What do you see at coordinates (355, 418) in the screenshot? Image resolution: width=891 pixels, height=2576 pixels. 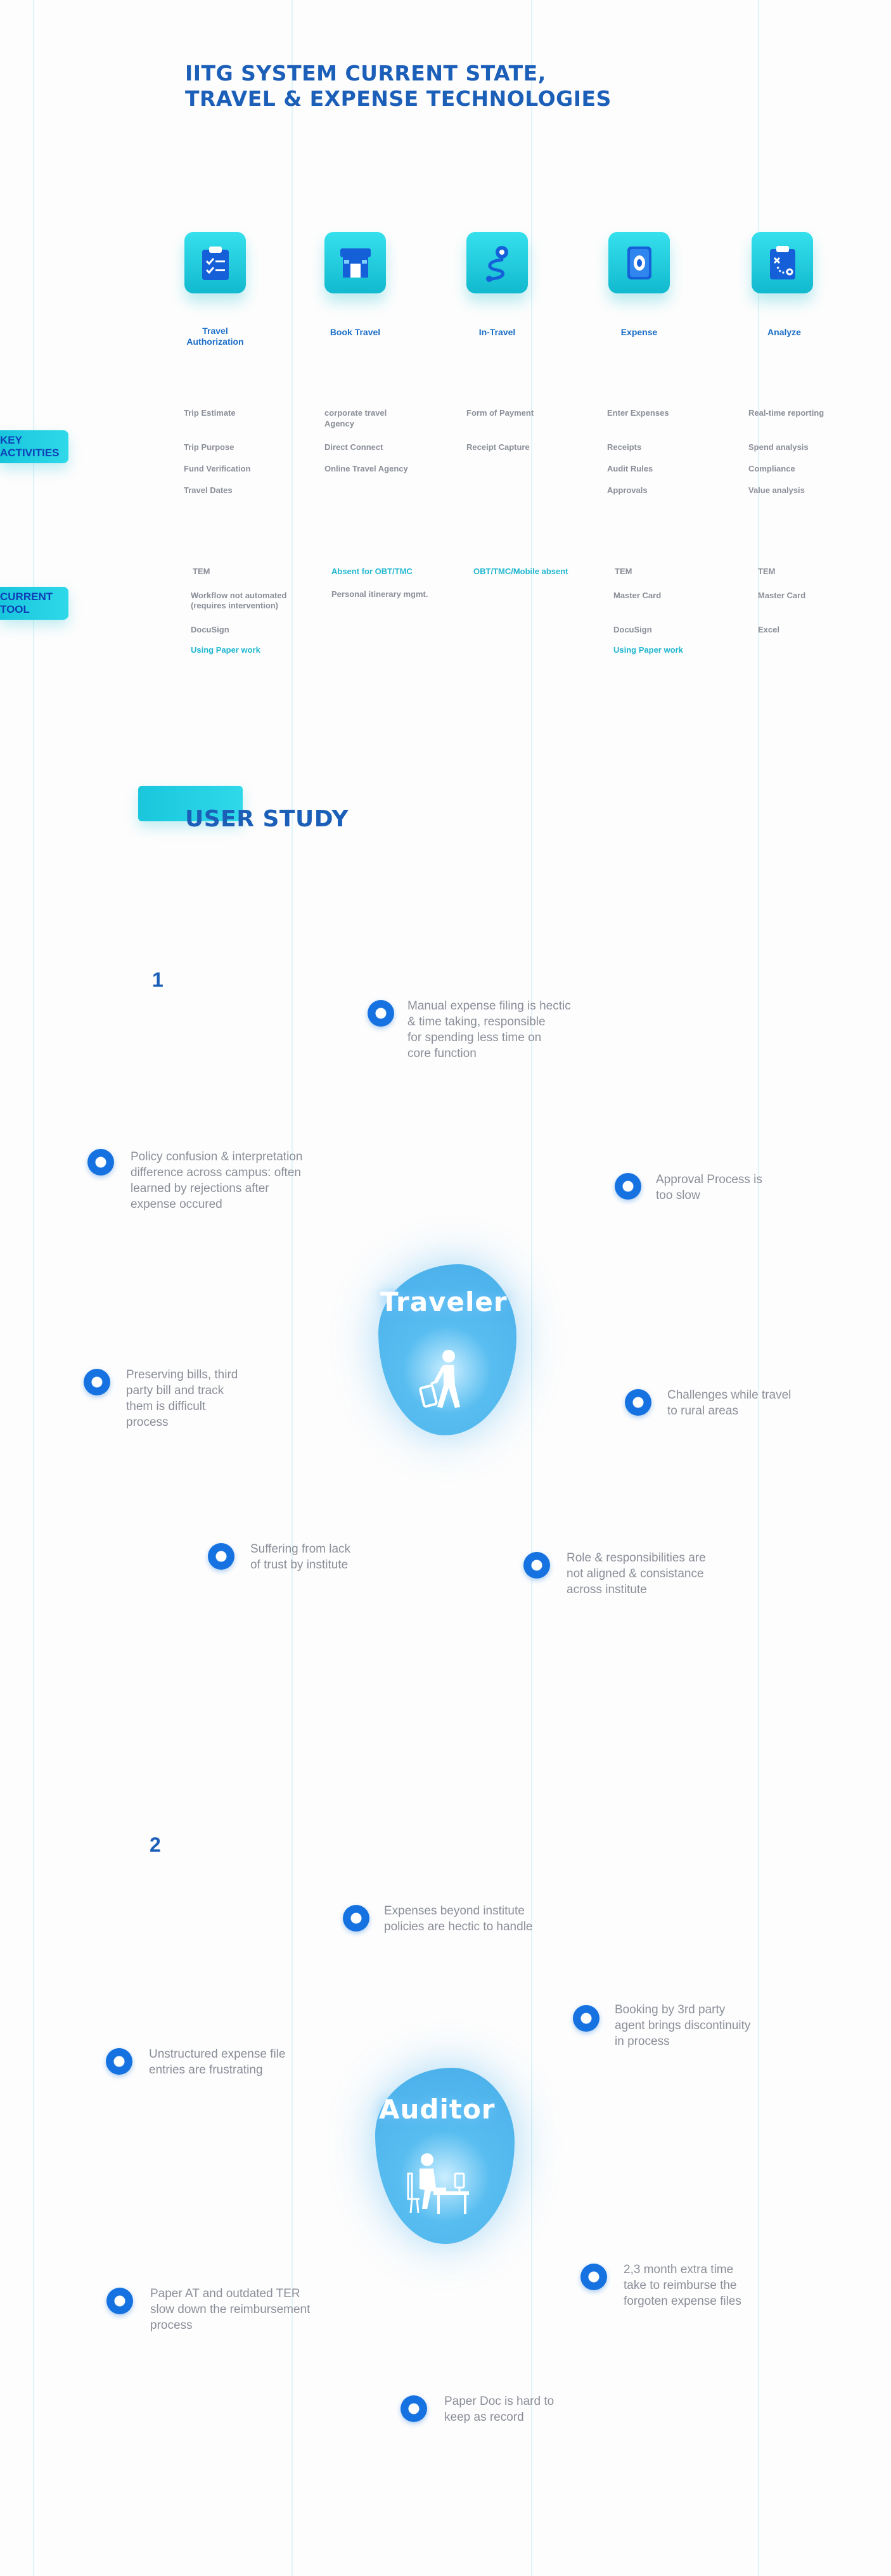 I see `activity-item: corporate travel Agency` at bounding box center [355, 418].